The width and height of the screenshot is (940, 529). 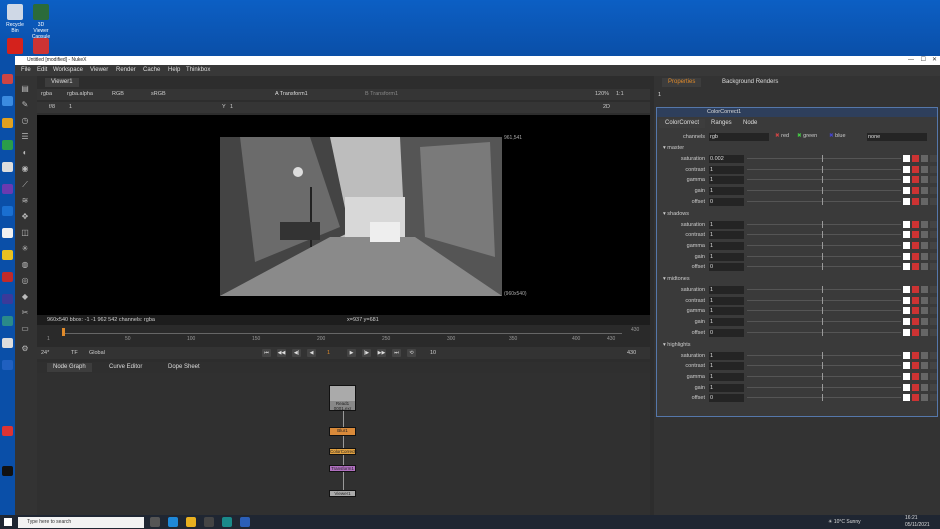 I want to click on tab-curve-editor: Curve Editor, so click(x=125, y=367).